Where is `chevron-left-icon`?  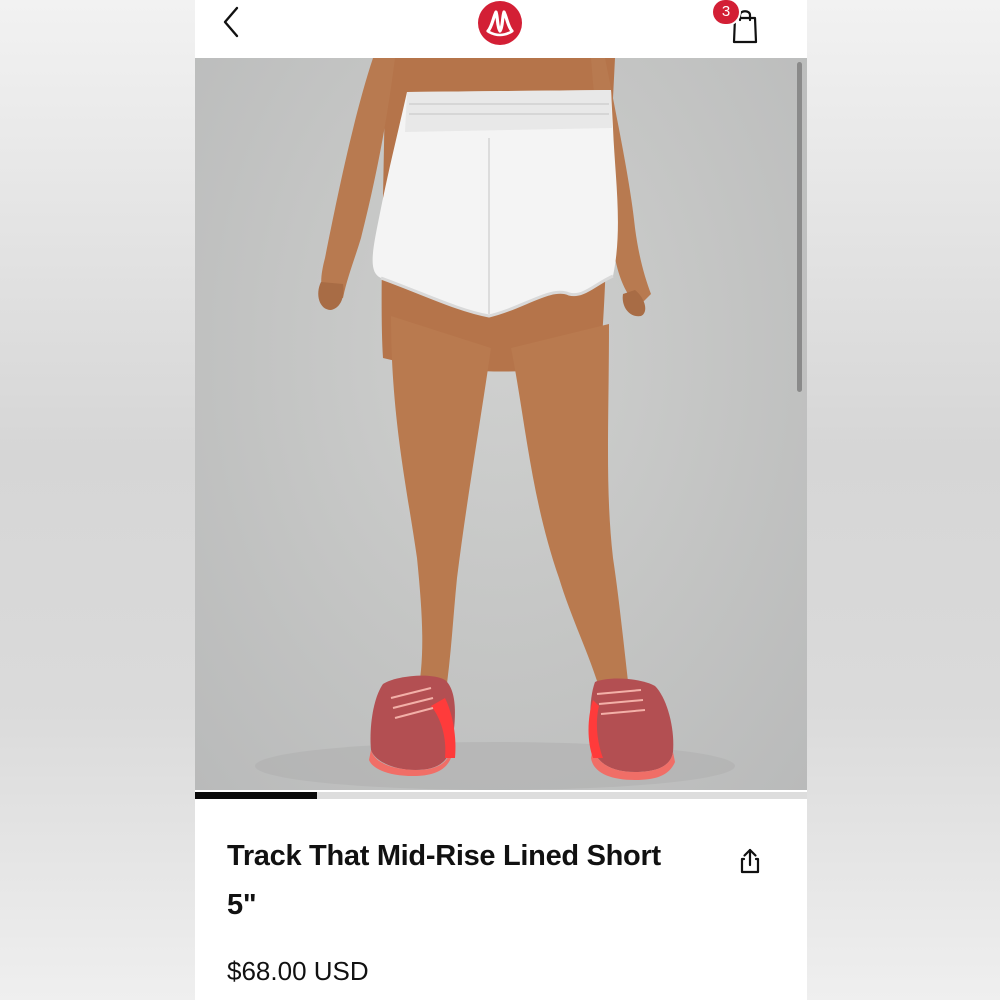
chevron-left-icon is located at coordinates (231, 22).